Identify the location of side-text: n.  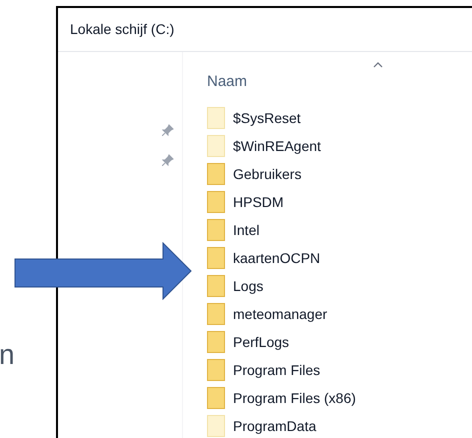
(7, 355).